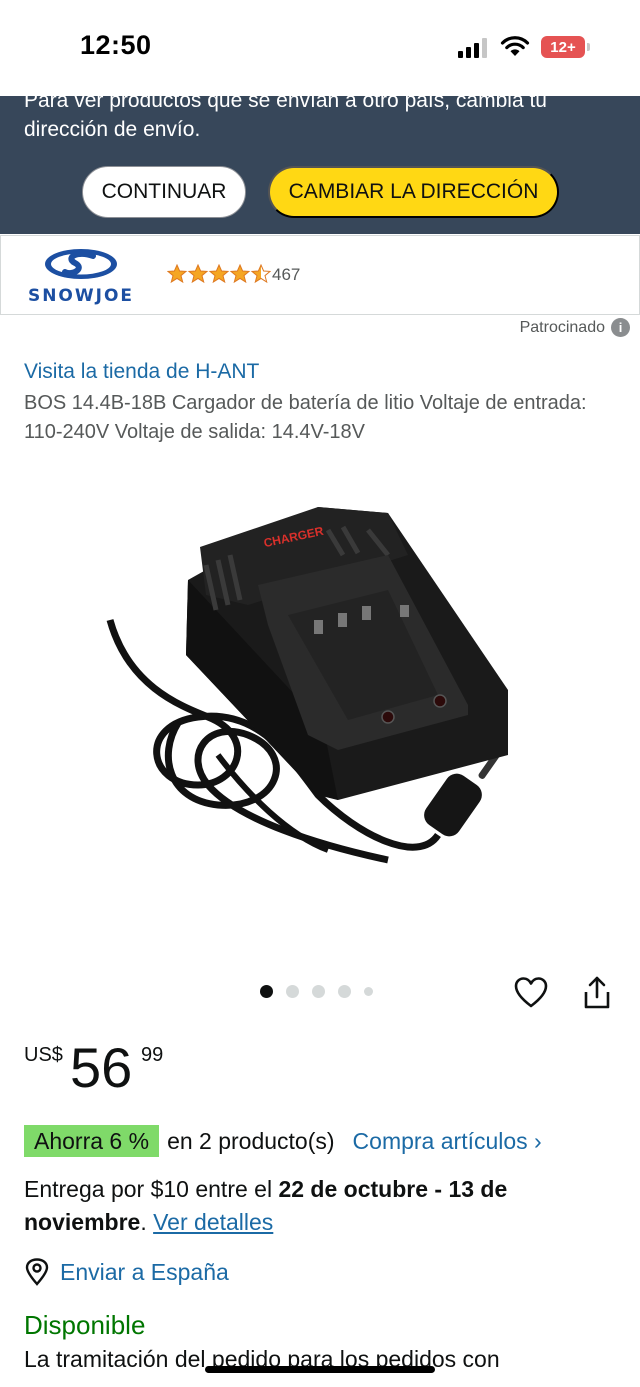 This screenshot has height=1387, width=640. Describe the element at coordinates (251, 1140) in the screenshot. I see `savings-text: en 2 producto(s)` at that location.